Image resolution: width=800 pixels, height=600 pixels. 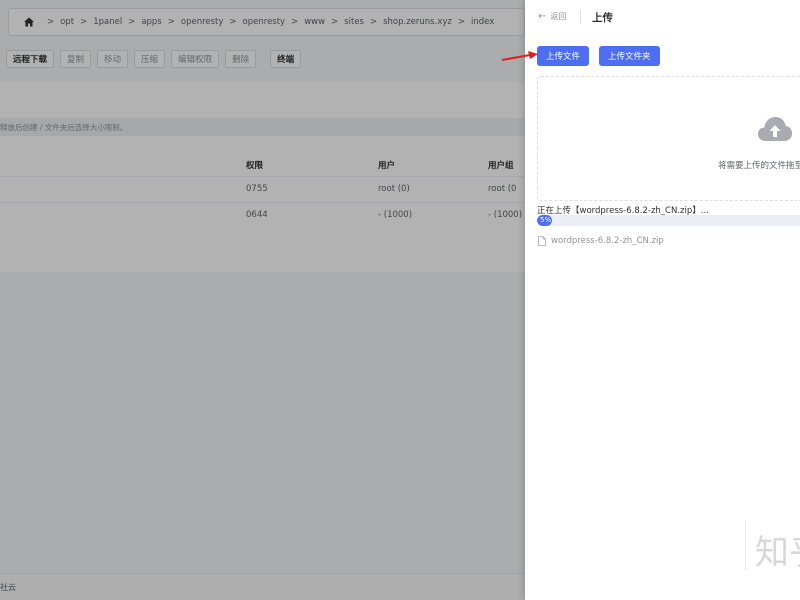 What do you see at coordinates (546, 220) in the screenshot?
I see `progress-label: 5%` at bounding box center [546, 220].